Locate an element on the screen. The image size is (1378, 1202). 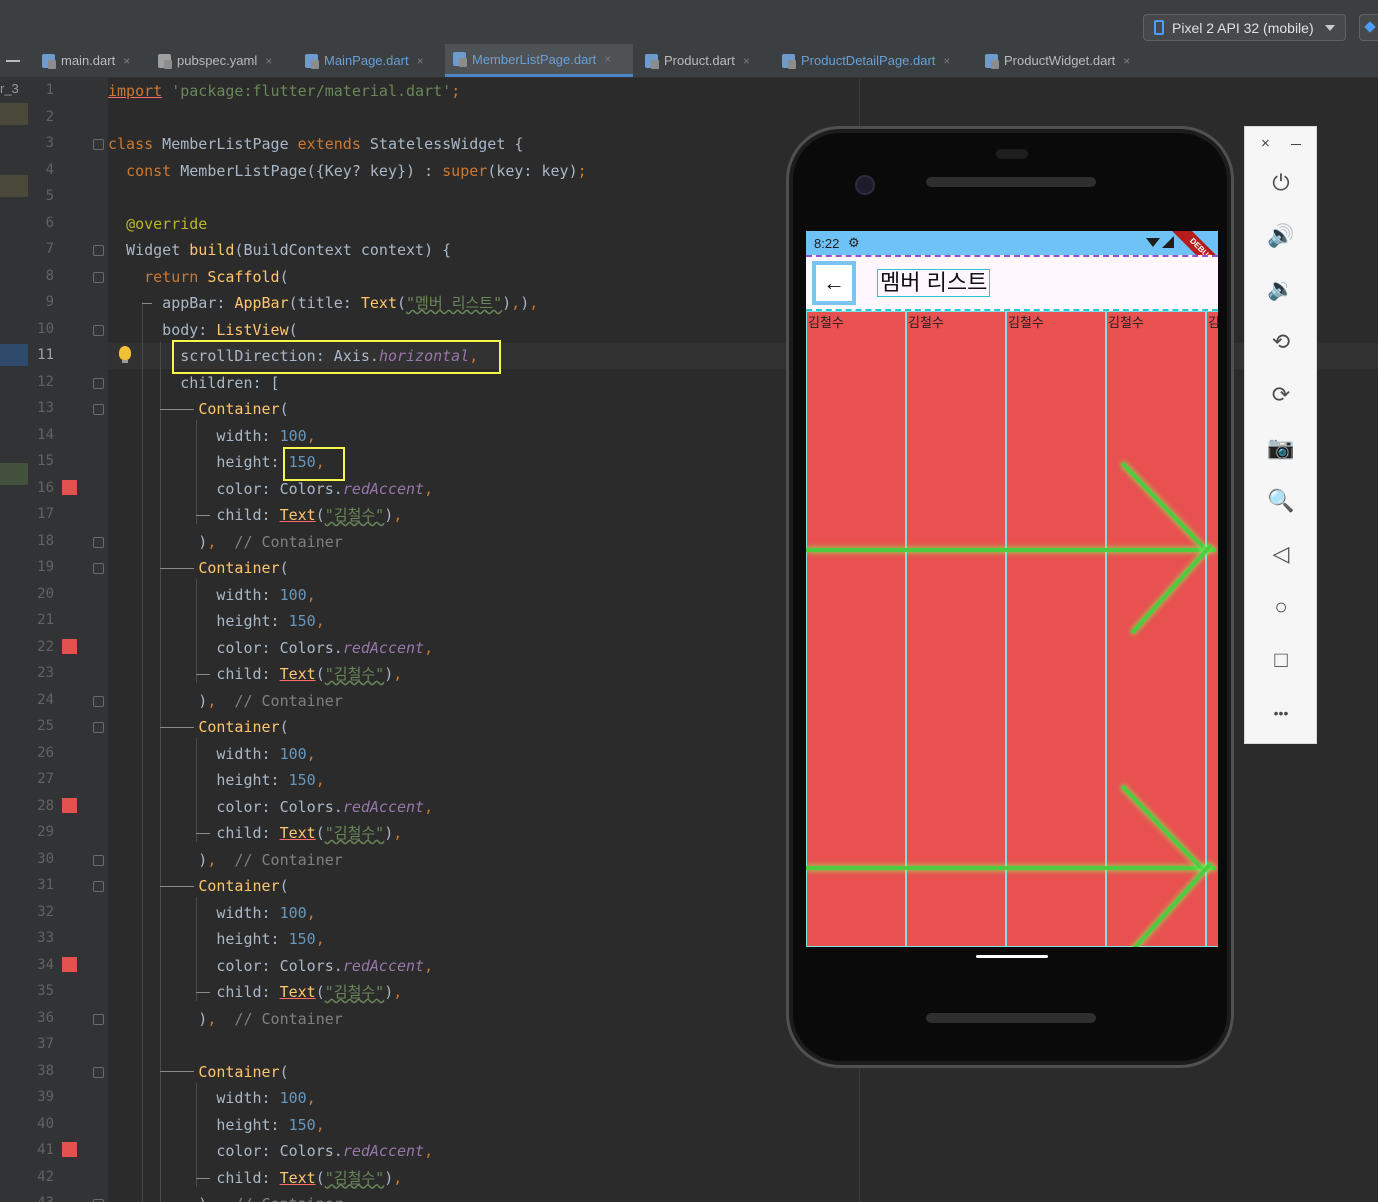
power-icon: ⏻ is located at coordinates (1281, 183).